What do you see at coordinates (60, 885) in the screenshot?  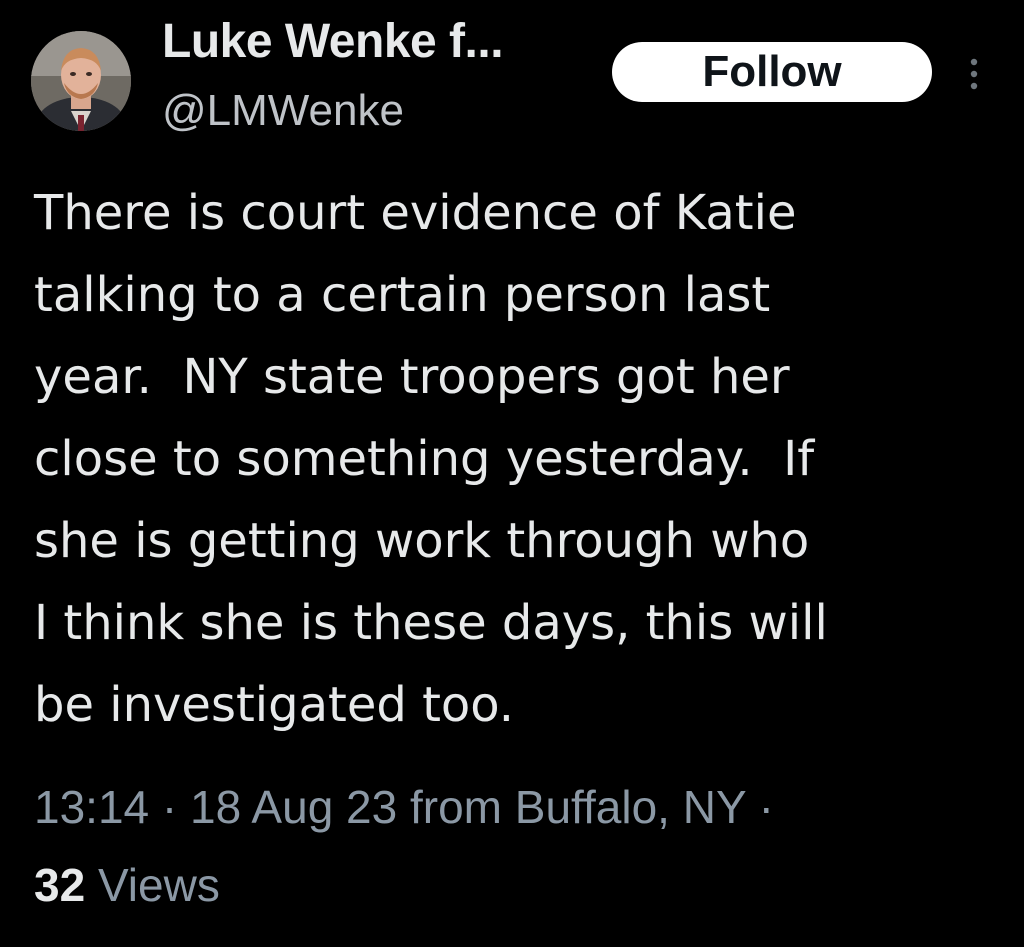 I see `views-count: 32` at bounding box center [60, 885].